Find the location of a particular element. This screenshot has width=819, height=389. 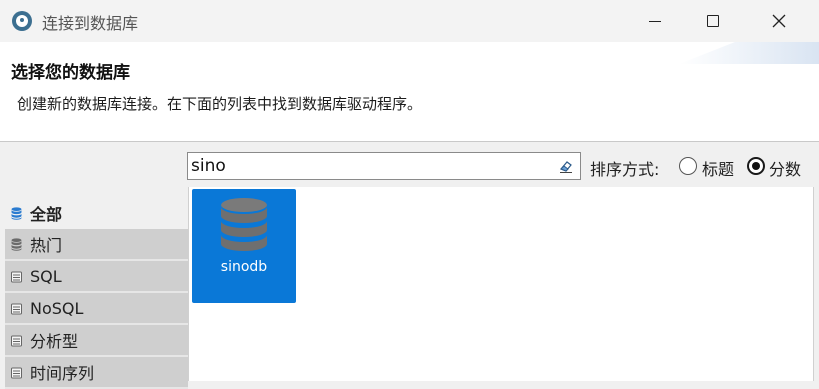

driver-tile-sinodb: sinodb is located at coordinates (244, 246).